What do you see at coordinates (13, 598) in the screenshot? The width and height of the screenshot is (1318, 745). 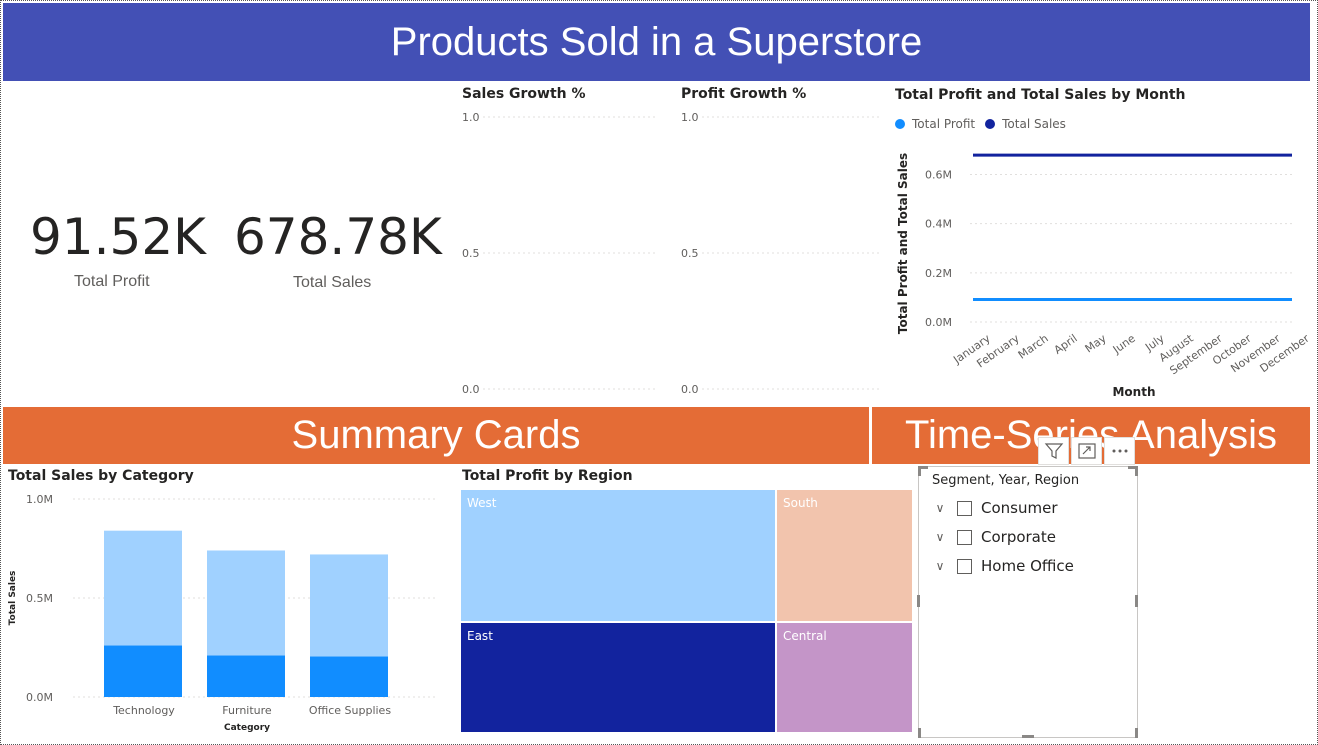 I see `y-axis-title: Total Sales` at bounding box center [13, 598].